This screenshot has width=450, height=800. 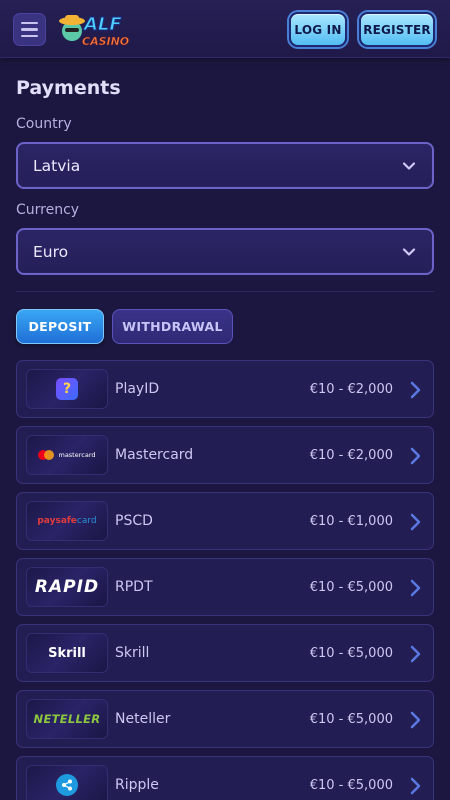 I want to click on paysafecard-logo-text-a: paysafe, so click(x=57, y=521).